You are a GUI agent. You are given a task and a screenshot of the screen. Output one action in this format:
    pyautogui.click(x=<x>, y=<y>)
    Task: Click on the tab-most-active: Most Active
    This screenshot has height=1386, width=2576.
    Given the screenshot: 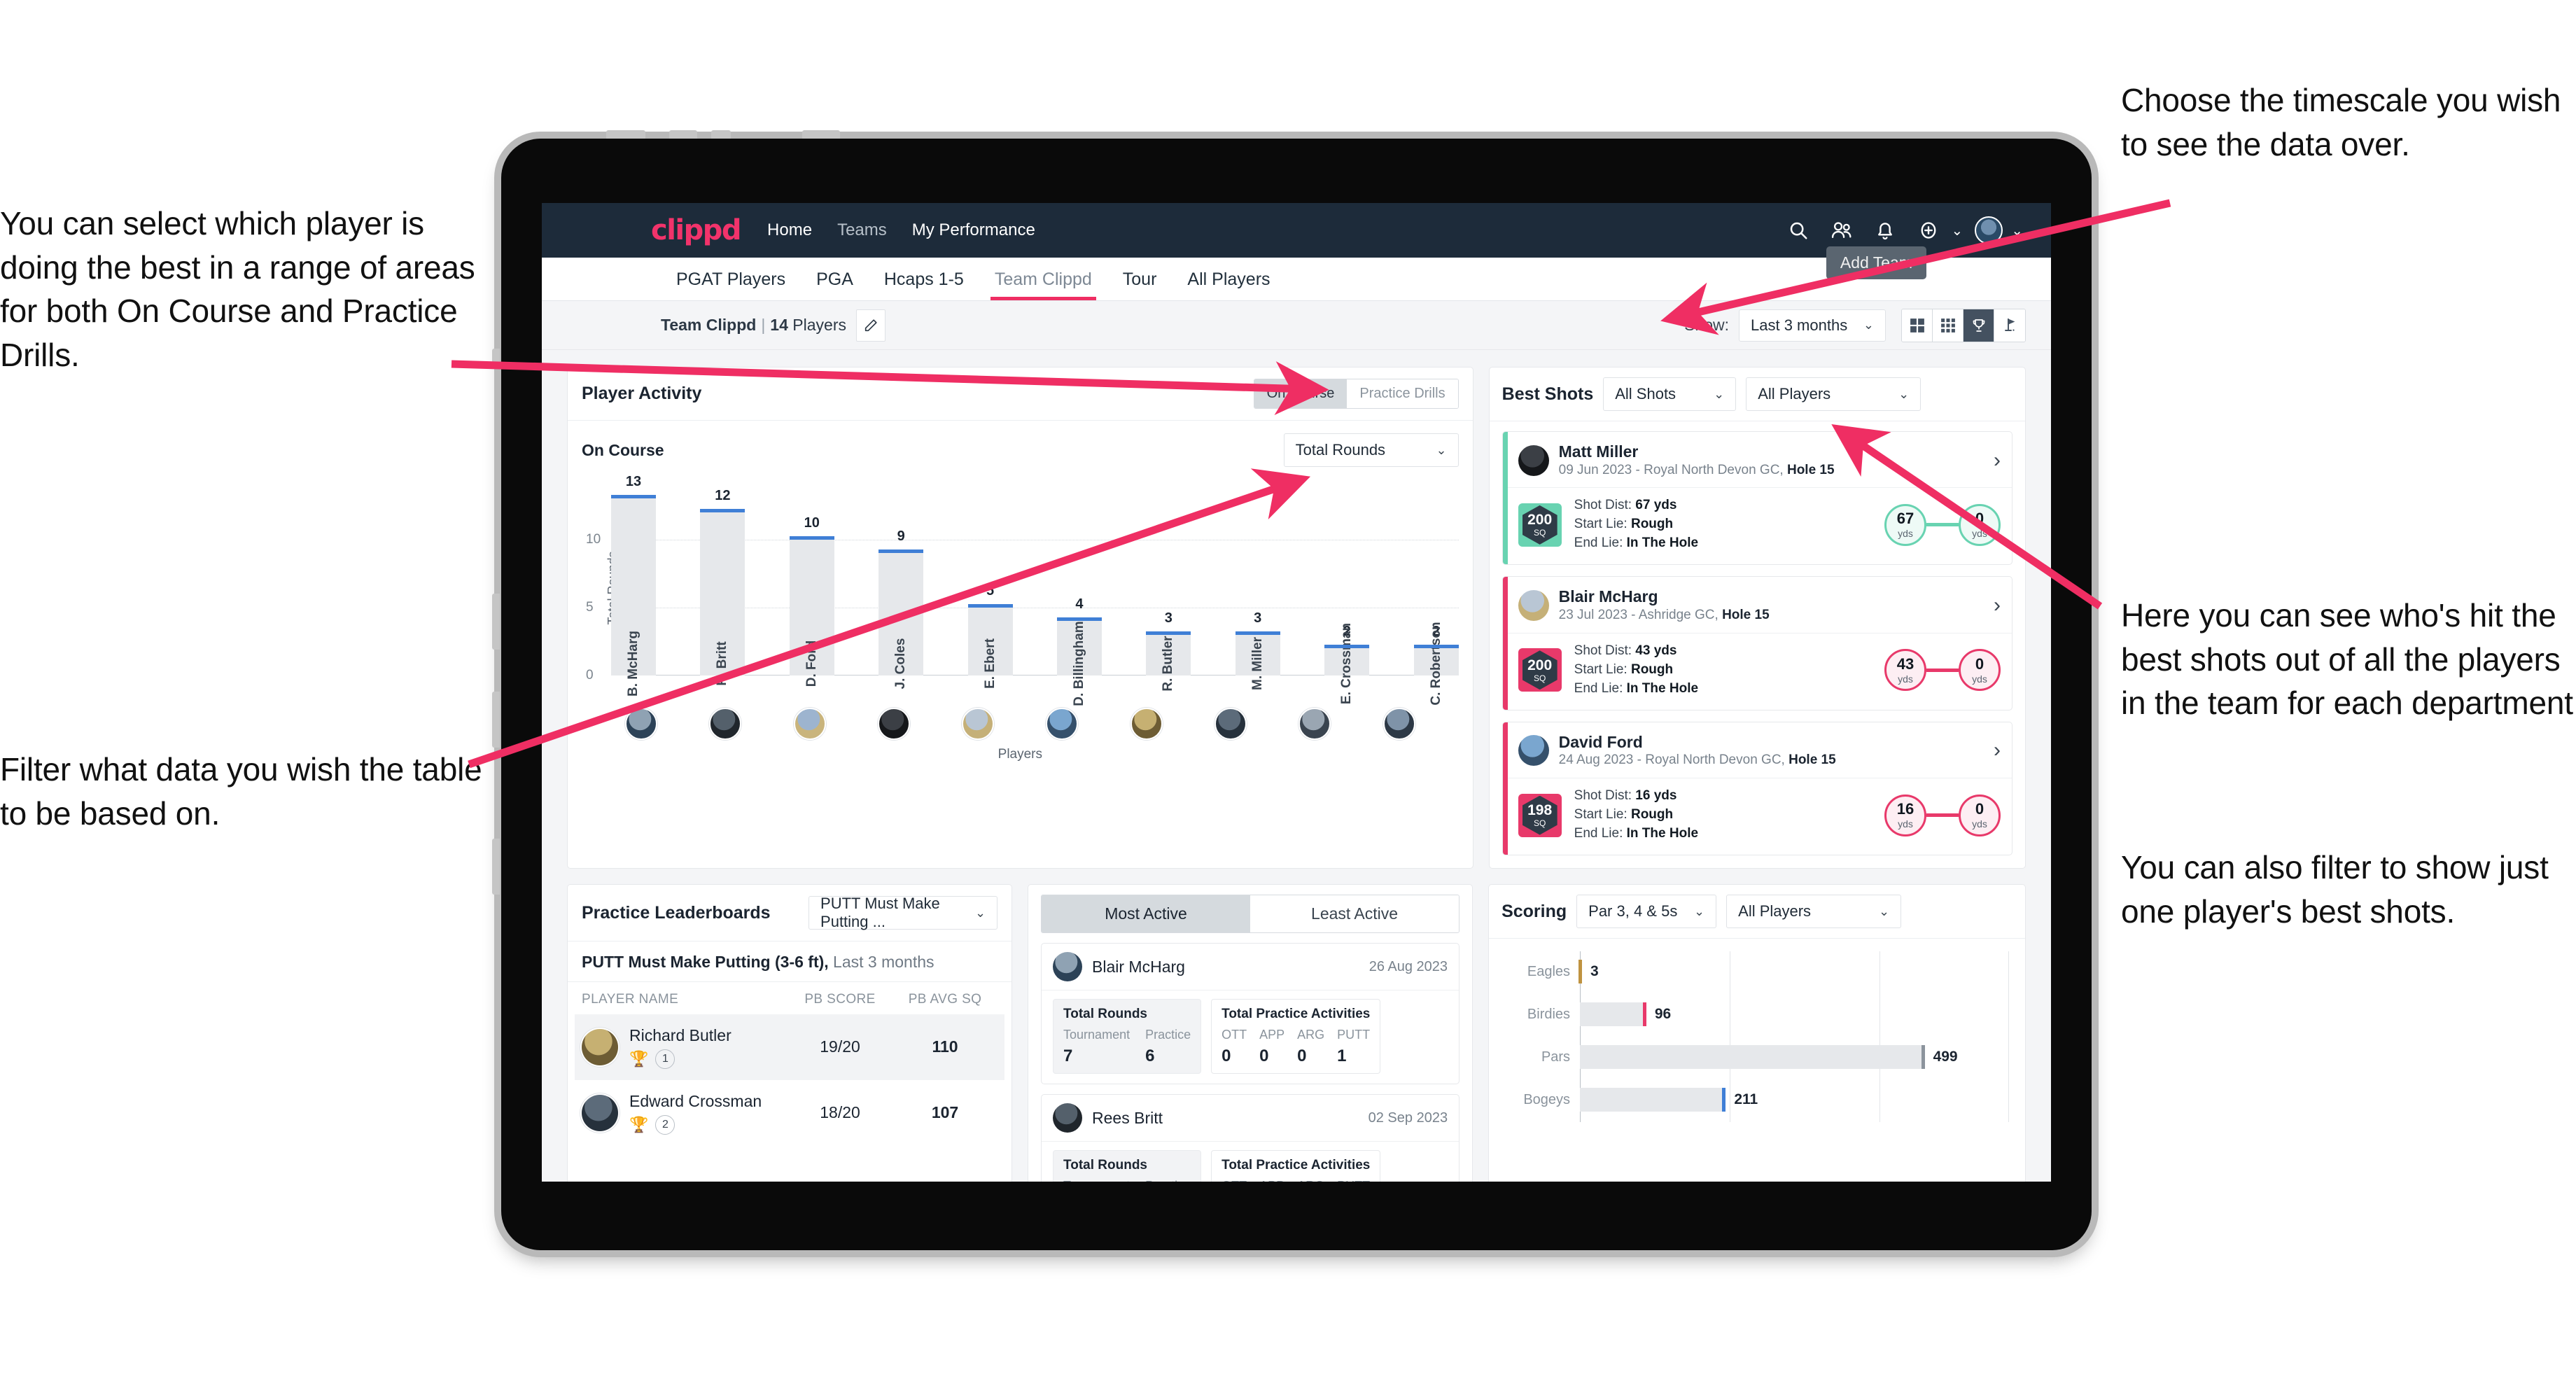 What is the action you would take?
    pyautogui.click(x=1146, y=914)
    